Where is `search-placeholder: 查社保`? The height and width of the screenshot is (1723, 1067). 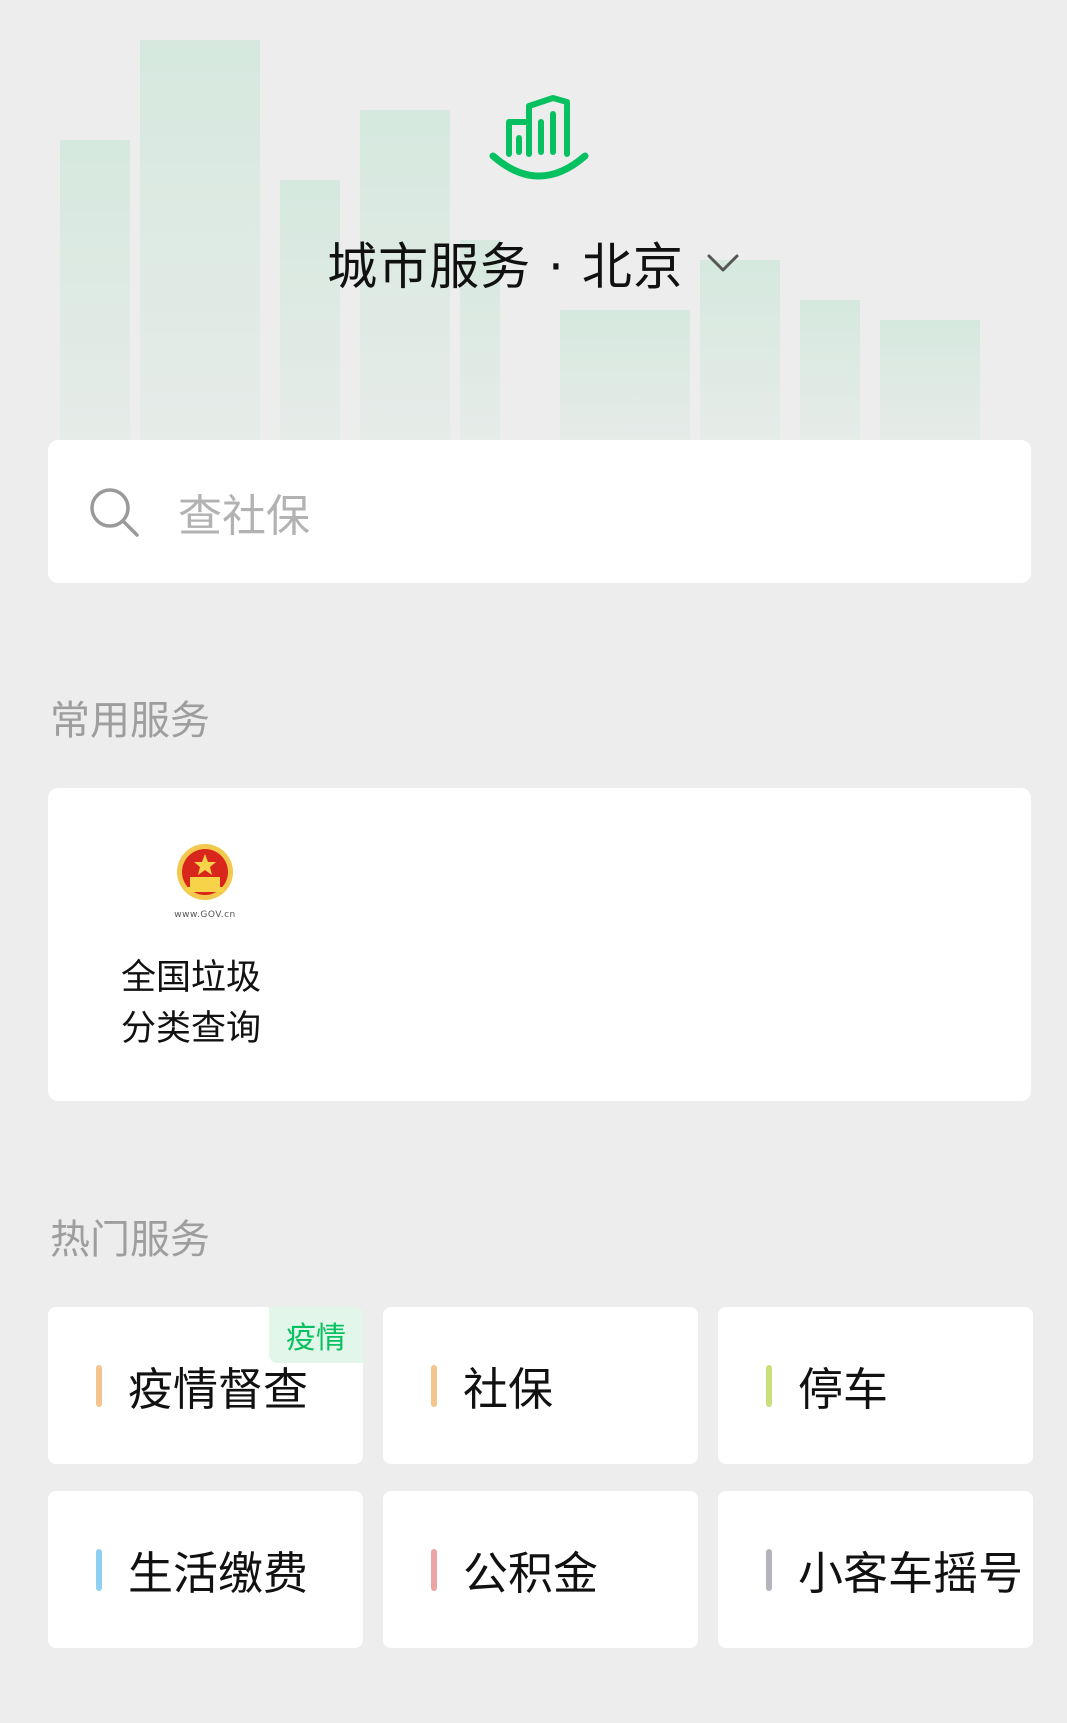
search-placeholder: 查社保 is located at coordinates (244, 516).